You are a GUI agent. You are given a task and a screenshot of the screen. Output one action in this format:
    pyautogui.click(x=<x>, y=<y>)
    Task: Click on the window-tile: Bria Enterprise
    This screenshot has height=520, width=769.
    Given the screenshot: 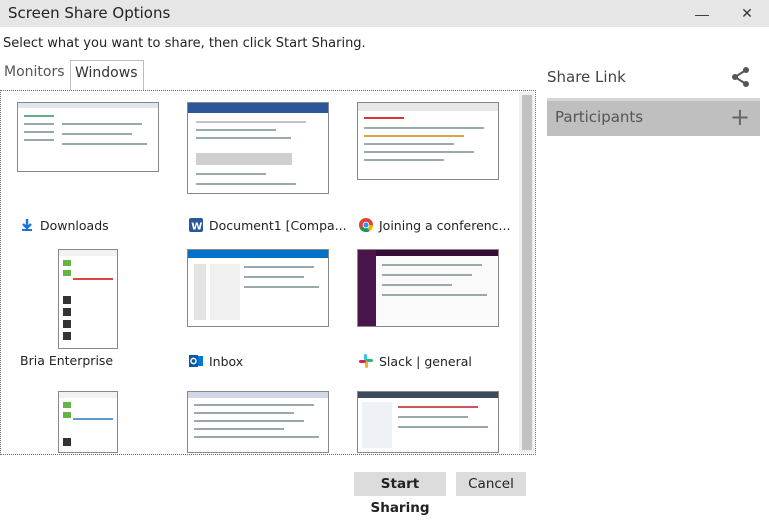 What is the action you would take?
    pyautogui.click(x=88, y=311)
    